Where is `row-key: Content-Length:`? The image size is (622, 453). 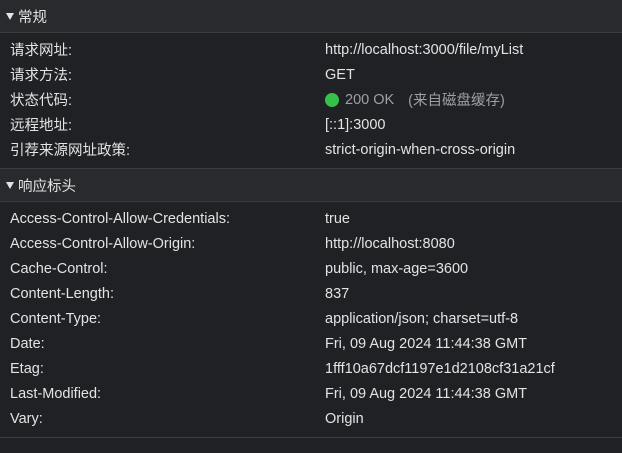 row-key: Content-Length: is located at coordinates (62, 293).